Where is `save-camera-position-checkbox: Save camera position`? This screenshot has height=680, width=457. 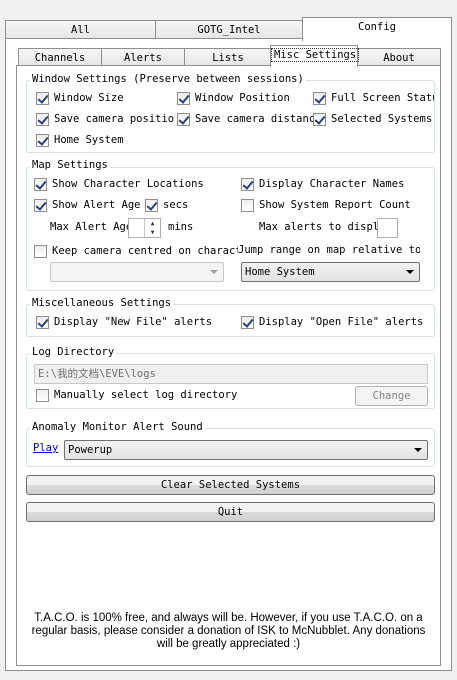
save-camera-position-checkbox: Save camera position is located at coordinates (105, 119).